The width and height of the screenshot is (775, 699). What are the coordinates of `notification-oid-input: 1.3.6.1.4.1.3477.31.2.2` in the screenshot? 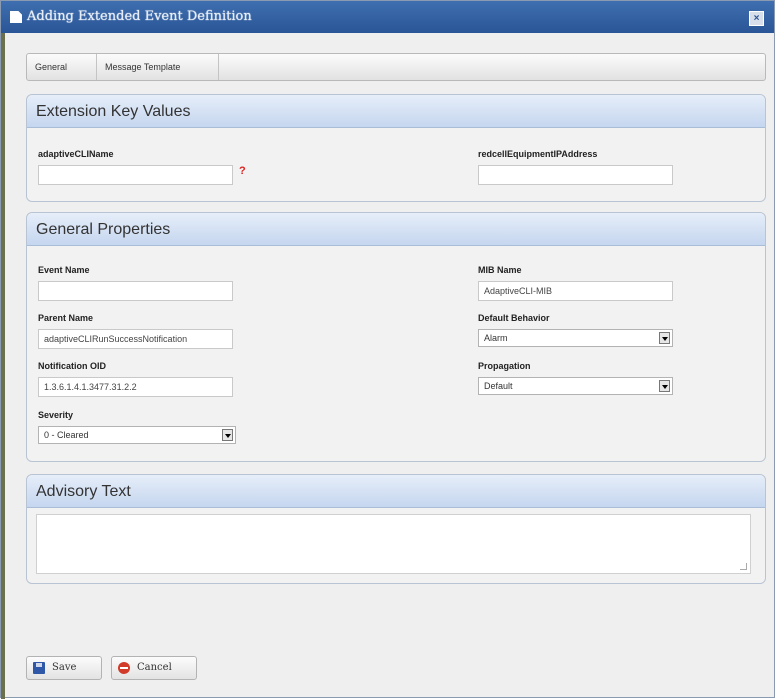 It's located at (135, 387).